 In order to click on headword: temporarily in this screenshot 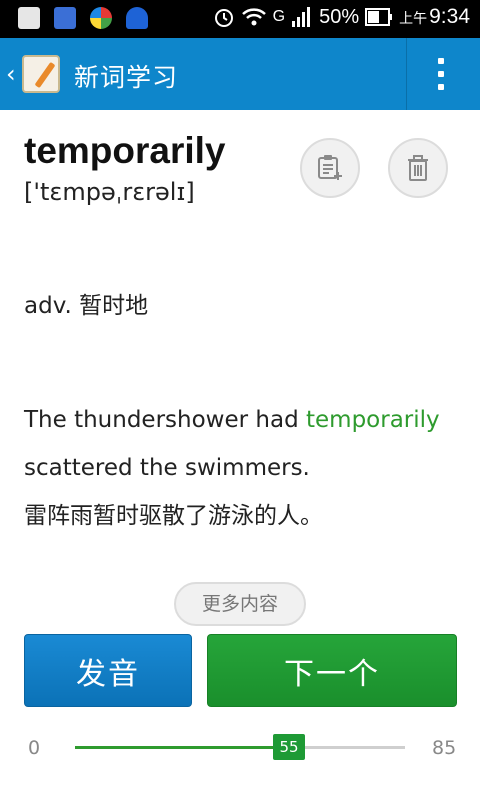, I will do `click(125, 150)`.